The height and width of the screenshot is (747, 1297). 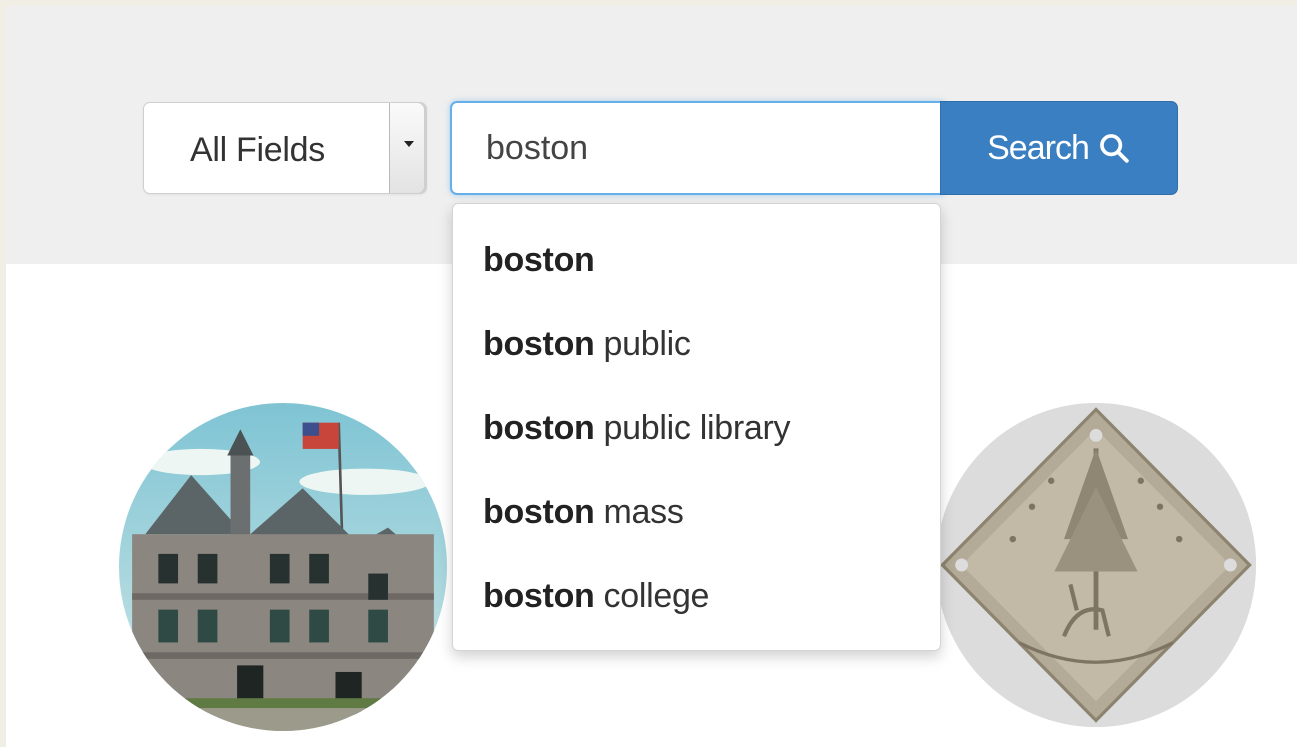 I want to click on search-input, so click(x=697, y=148).